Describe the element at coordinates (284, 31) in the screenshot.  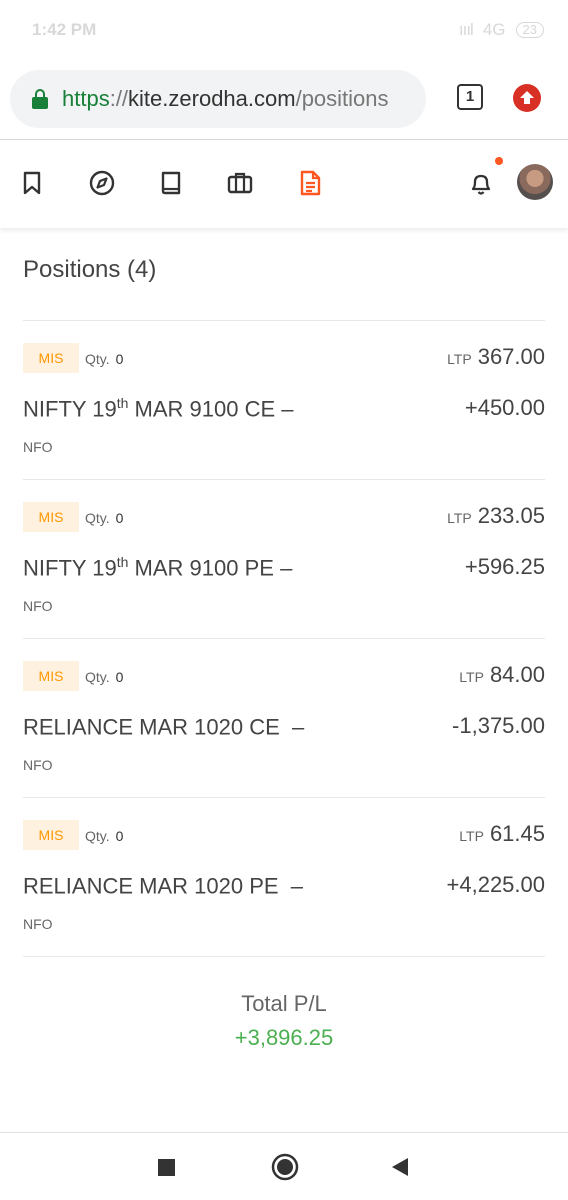
I see `status-bar: 1:42 PM ıııl 4G 23` at that location.